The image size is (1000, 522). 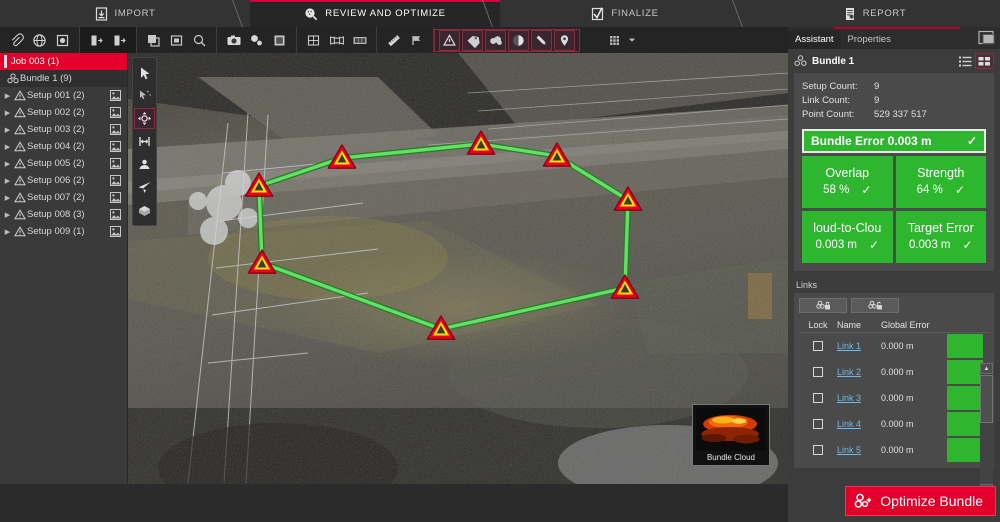 I want to click on globe-icon, so click(x=39, y=40).